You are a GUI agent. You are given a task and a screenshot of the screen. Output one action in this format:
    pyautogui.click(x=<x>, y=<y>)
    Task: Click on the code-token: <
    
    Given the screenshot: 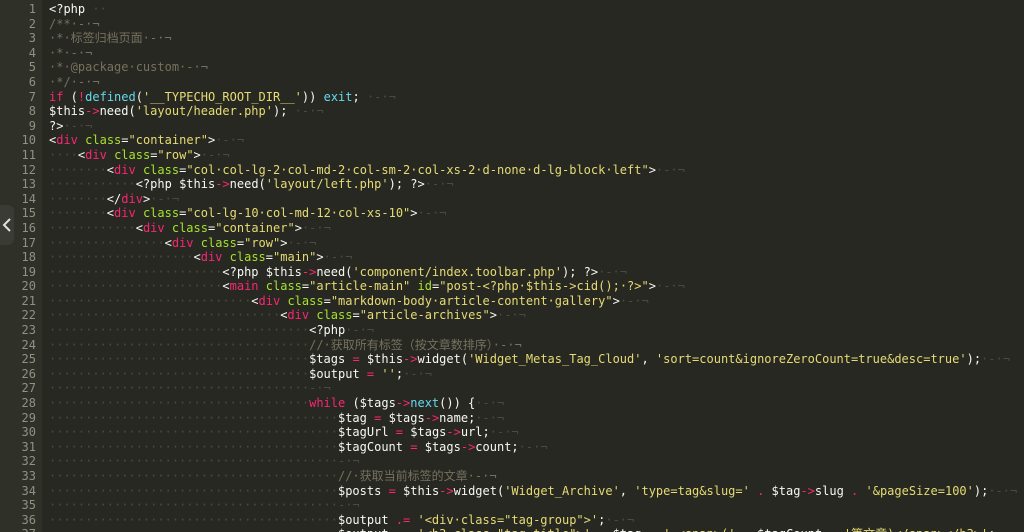 What is the action you would take?
    pyautogui.click(x=168, y=242)
    